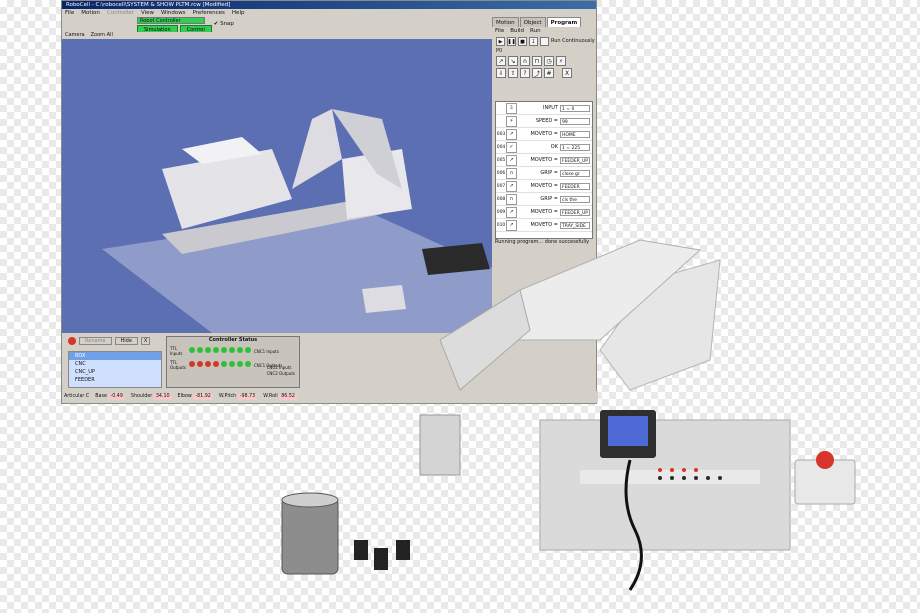 The width and height of the screenshot is (920, 613). Describe the element at coordinates (115, 356) in the screenshot. I see `list-item: BOX` at that location.